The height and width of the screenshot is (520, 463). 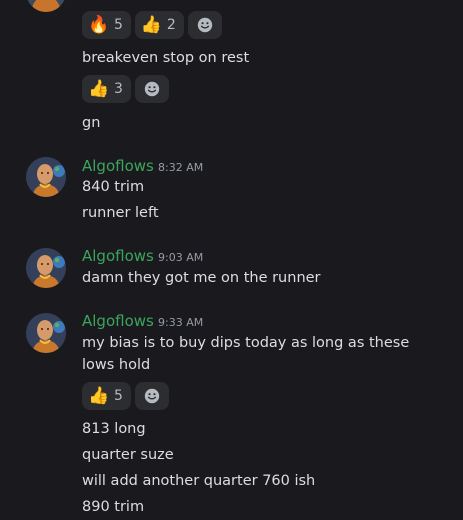 I want to click on timestamp: 9:03 AM, so click(x=181, y=257).